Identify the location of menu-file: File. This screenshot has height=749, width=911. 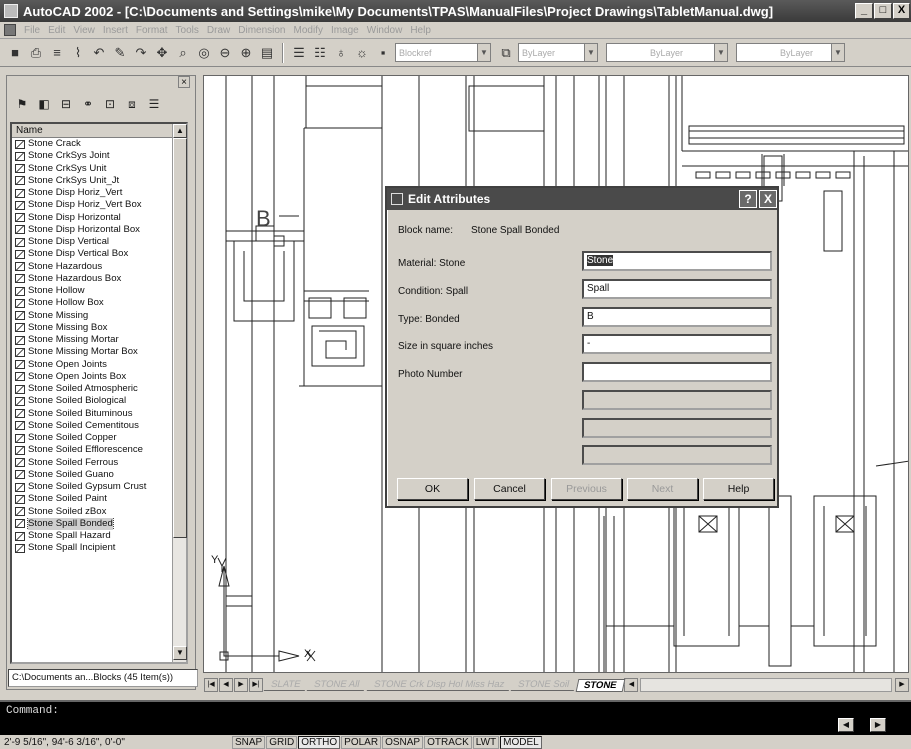
(32, 30).